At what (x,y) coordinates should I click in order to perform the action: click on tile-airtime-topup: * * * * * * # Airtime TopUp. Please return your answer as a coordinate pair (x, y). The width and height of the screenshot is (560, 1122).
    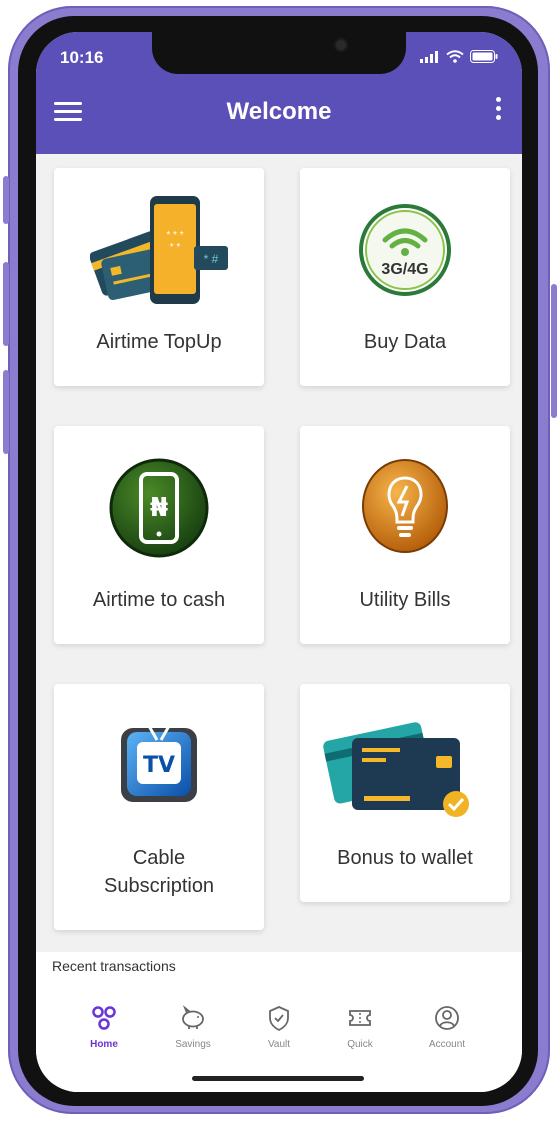
    Looking at the image, I should click on (159, 277).